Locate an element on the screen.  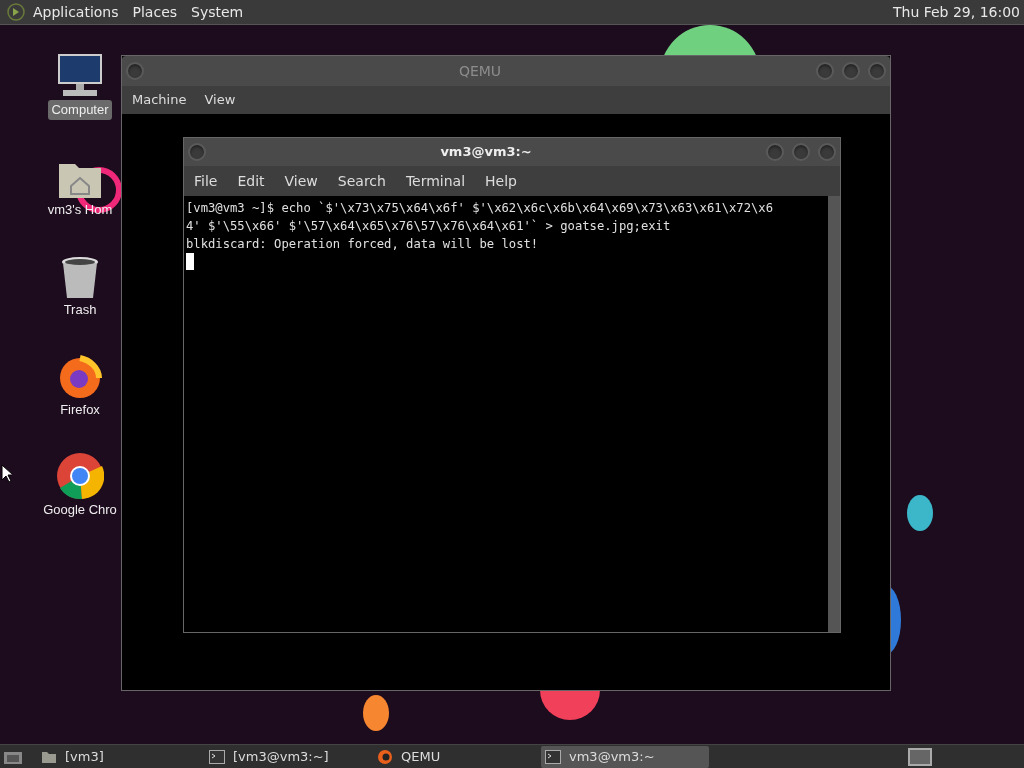
window-title: QEMU is located at coordinates (480, 71).